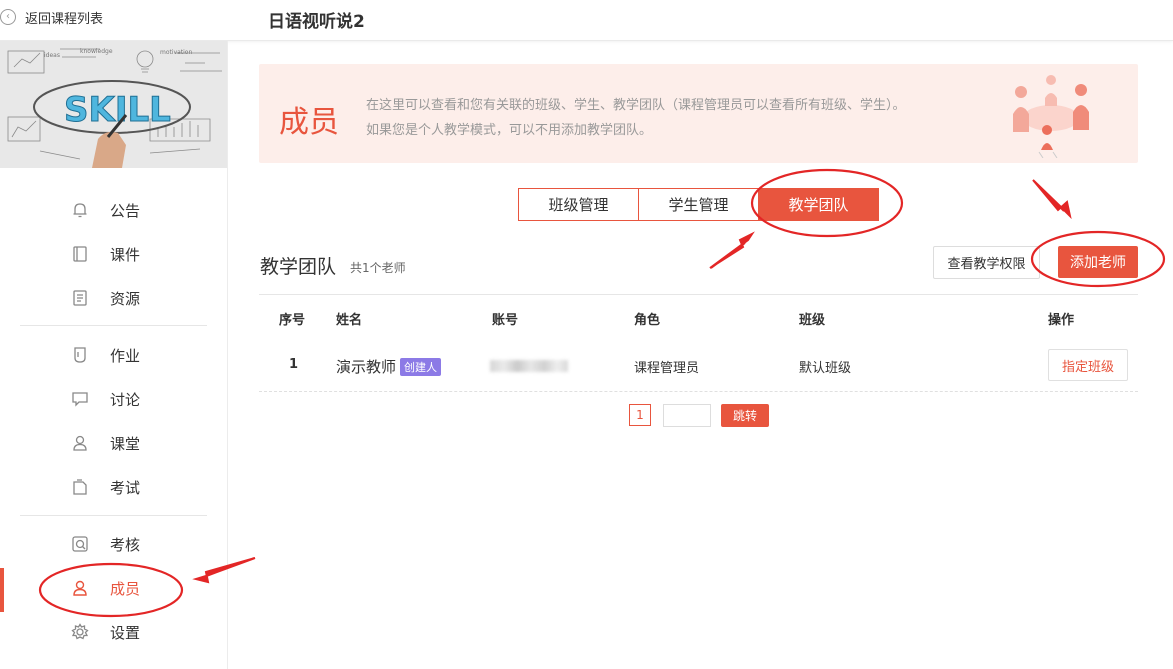 The width and height of the screenshot is (1173, 669). I want to click on tab-teaching-team: 教学团队, so click(819, 204).